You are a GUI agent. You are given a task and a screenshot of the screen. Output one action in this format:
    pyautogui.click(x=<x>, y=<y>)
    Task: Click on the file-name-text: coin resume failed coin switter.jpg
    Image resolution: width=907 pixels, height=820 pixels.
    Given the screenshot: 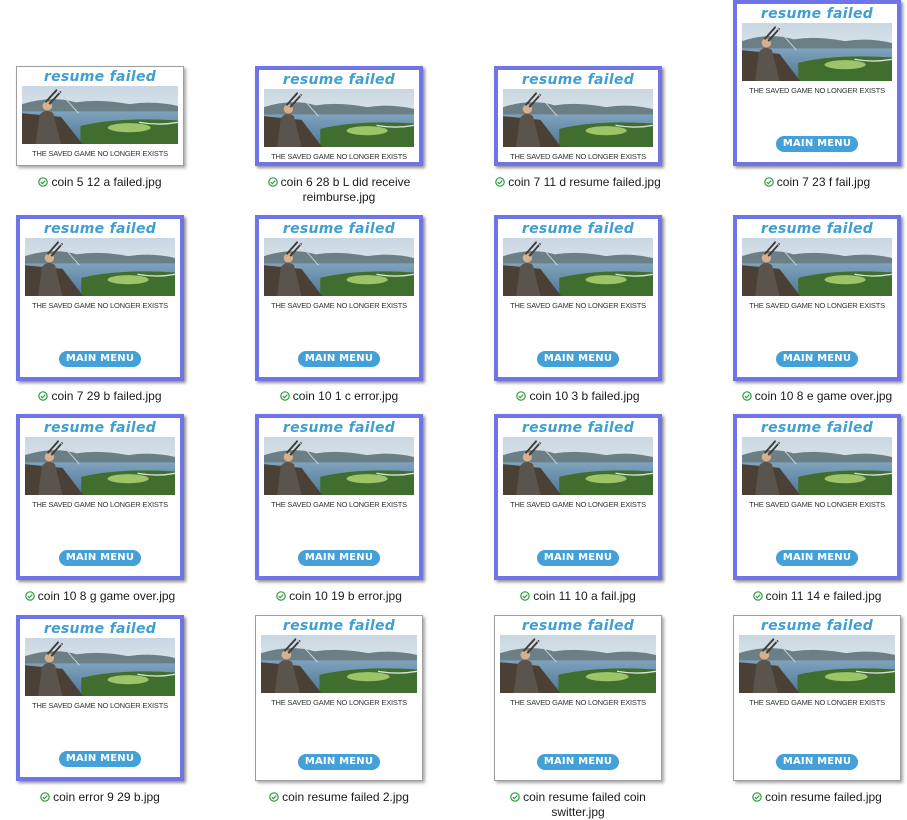 What is the action you would take?
    pyautogui.click(x=584, y=804)
    